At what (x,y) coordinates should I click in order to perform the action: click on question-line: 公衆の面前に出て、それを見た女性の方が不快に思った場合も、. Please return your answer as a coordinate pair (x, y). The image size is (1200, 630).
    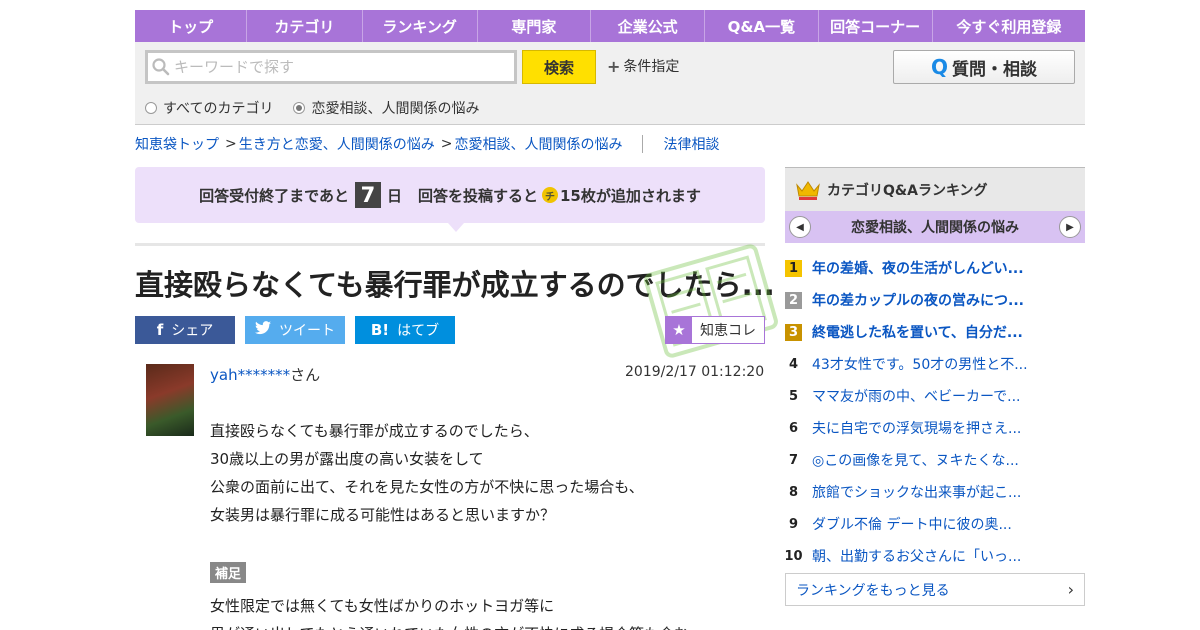
    Looking at the image, I should click on (427, 487).